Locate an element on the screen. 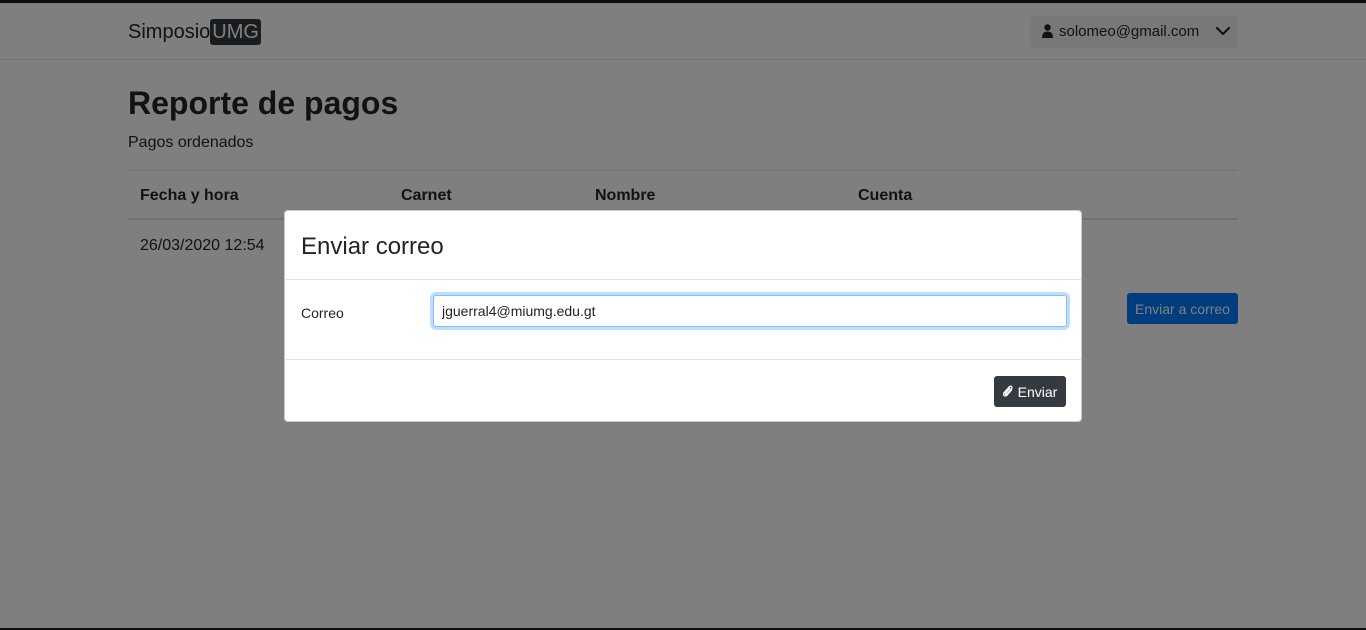 The width and height of the screenshot is (1366, 630). modal-title: Enviar correo is located at coordinates (372, 246).